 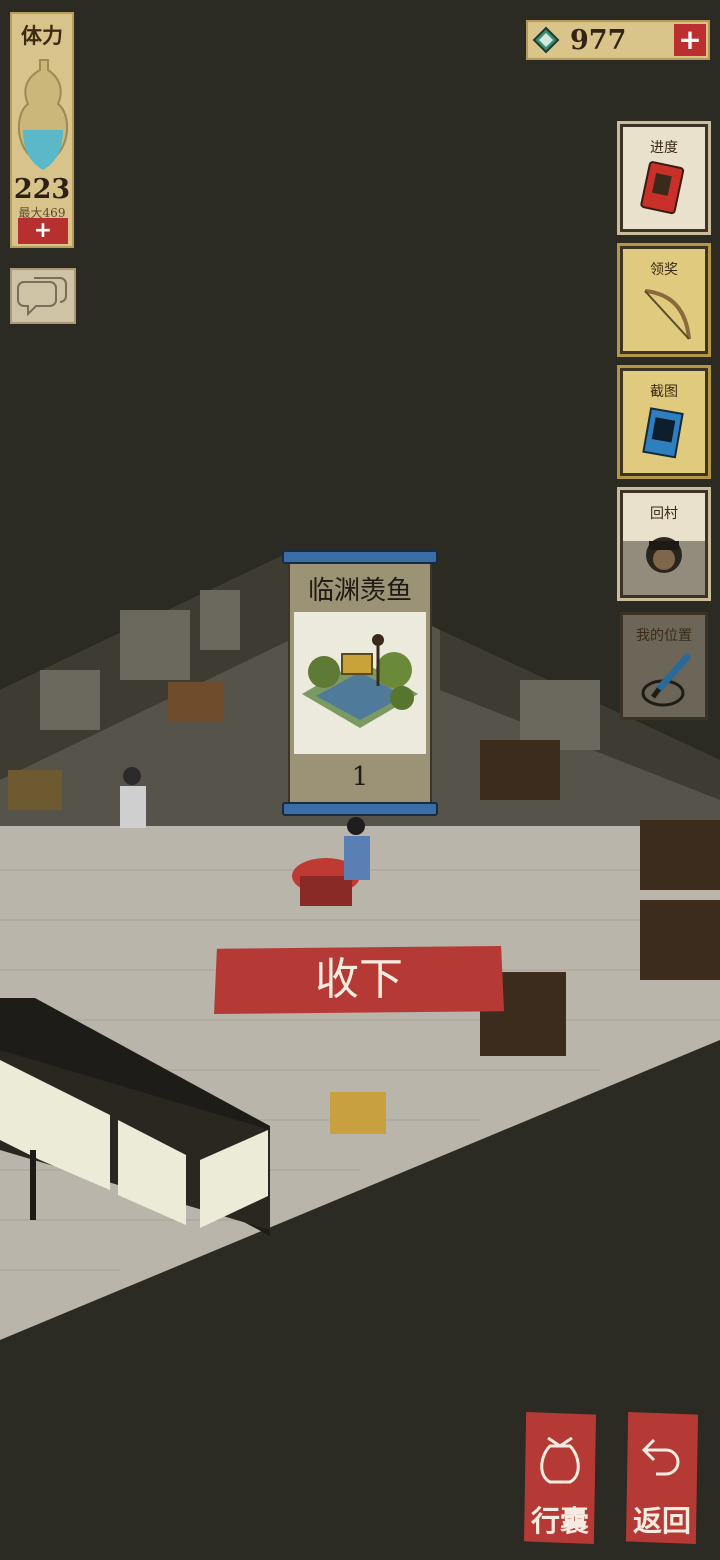 I want to click on currency-amount: 977, so click(x=598, y=40).